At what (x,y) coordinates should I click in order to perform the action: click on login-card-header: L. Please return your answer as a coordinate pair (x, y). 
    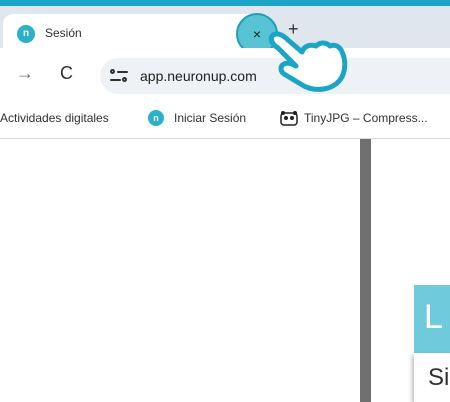
    Looking at the image, I should click on (432, 319).